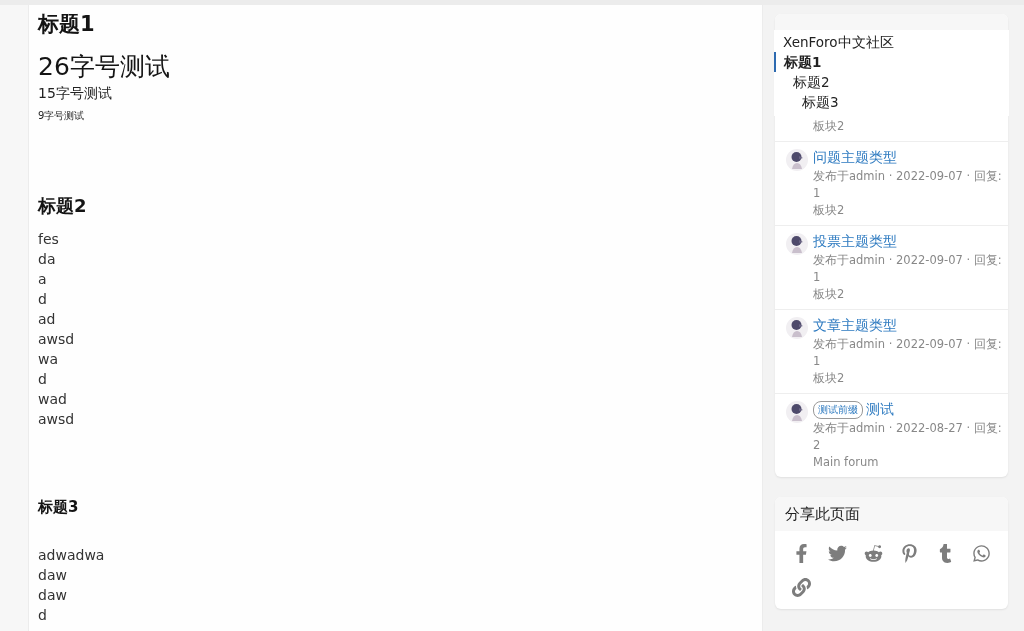  What do you see at coordinates (71, 555) in the screenshot?
I see `body-text: adwadwa` at bounding box center [71, 555].